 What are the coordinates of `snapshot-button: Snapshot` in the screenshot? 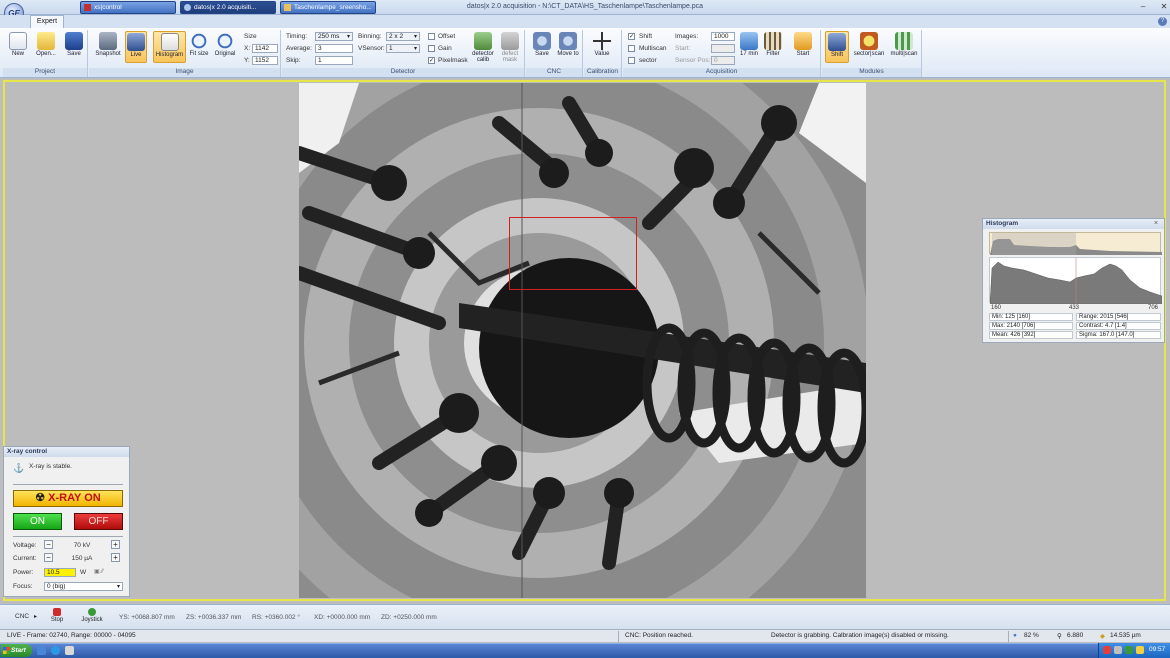 It's located at (108, 47).